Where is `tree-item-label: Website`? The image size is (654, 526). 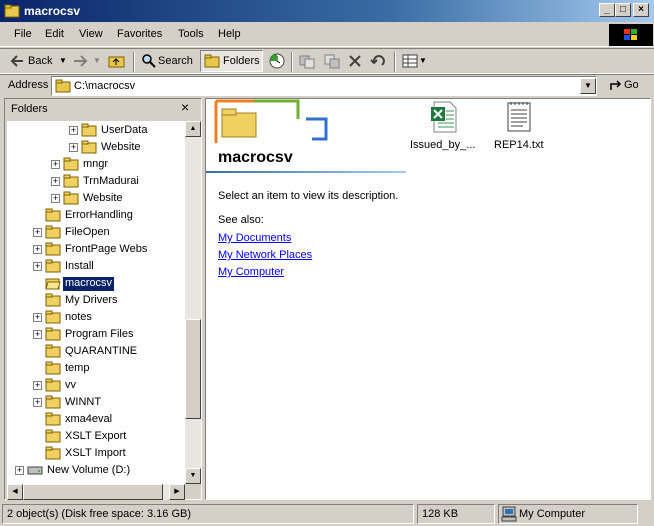 tree-item-label: Website is located at coordinates (103, 198).